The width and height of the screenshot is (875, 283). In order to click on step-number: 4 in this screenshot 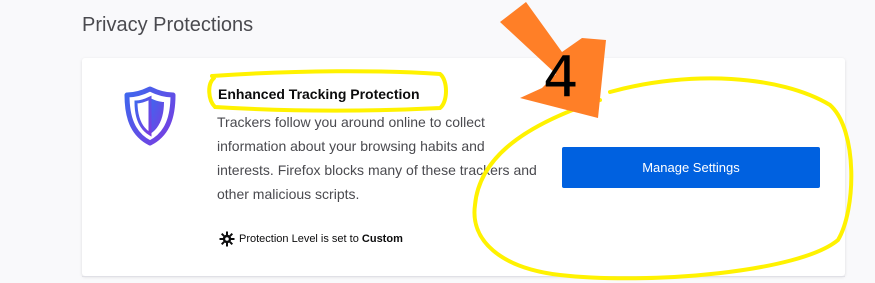, I will do `click(561, 77)`.